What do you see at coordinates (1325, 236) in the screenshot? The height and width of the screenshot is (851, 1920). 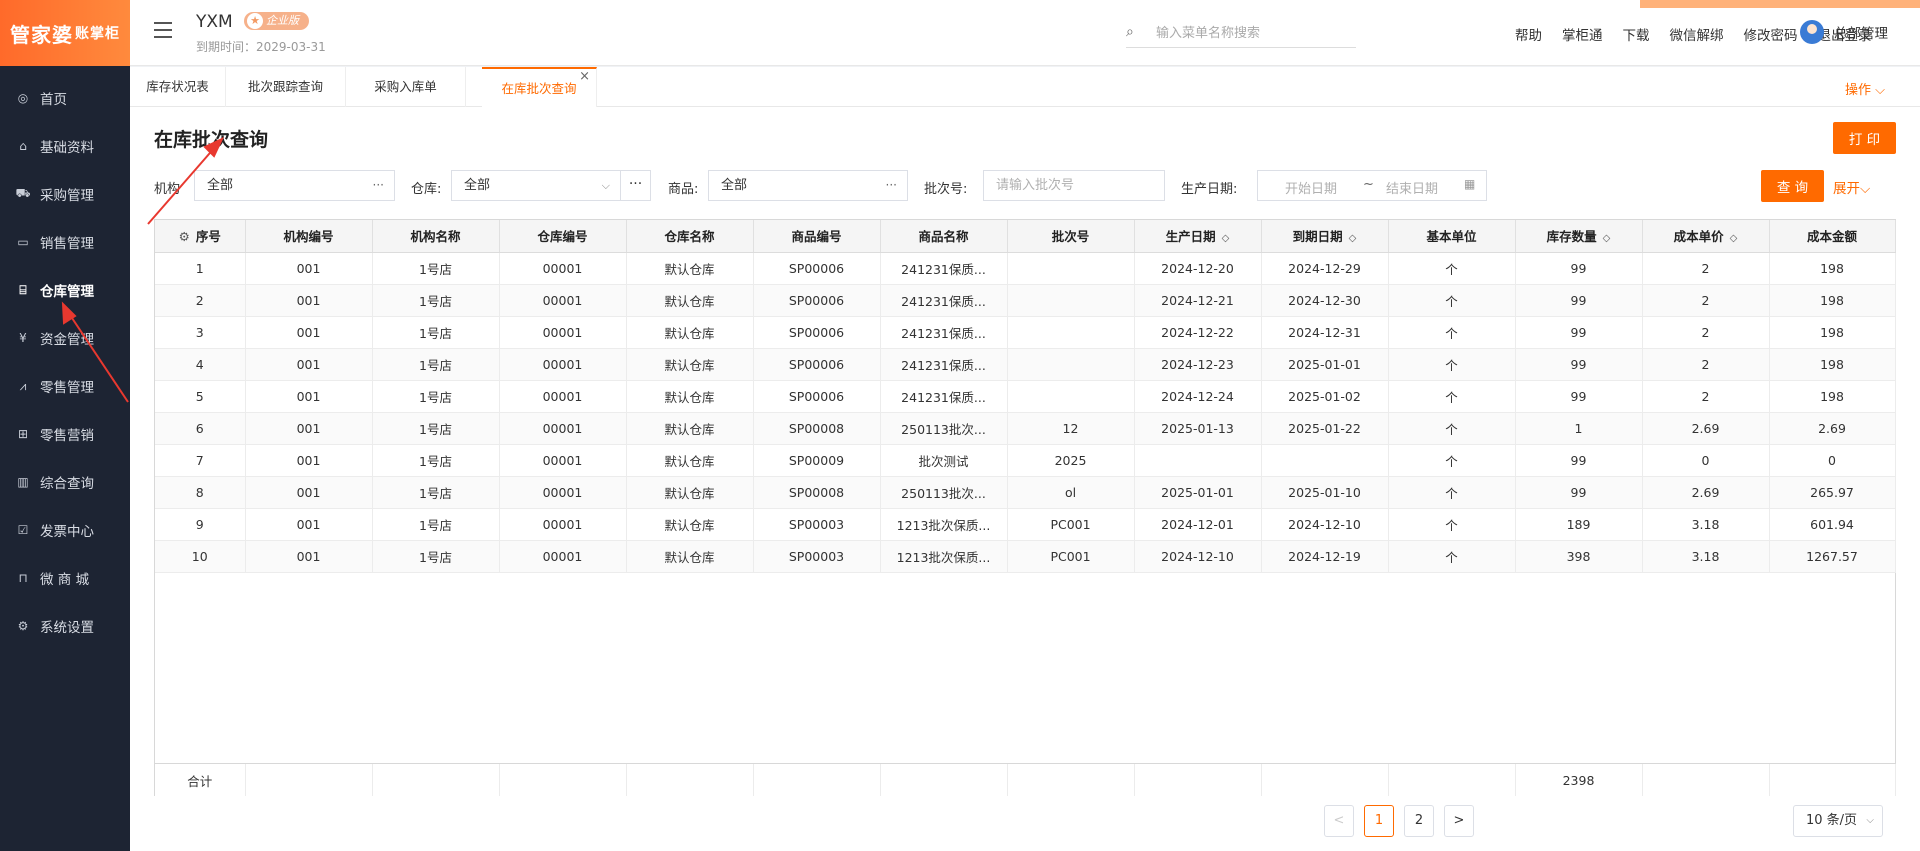 I see `column-header-9: 到期日期 ◇` at bounding box center [1325, 236].